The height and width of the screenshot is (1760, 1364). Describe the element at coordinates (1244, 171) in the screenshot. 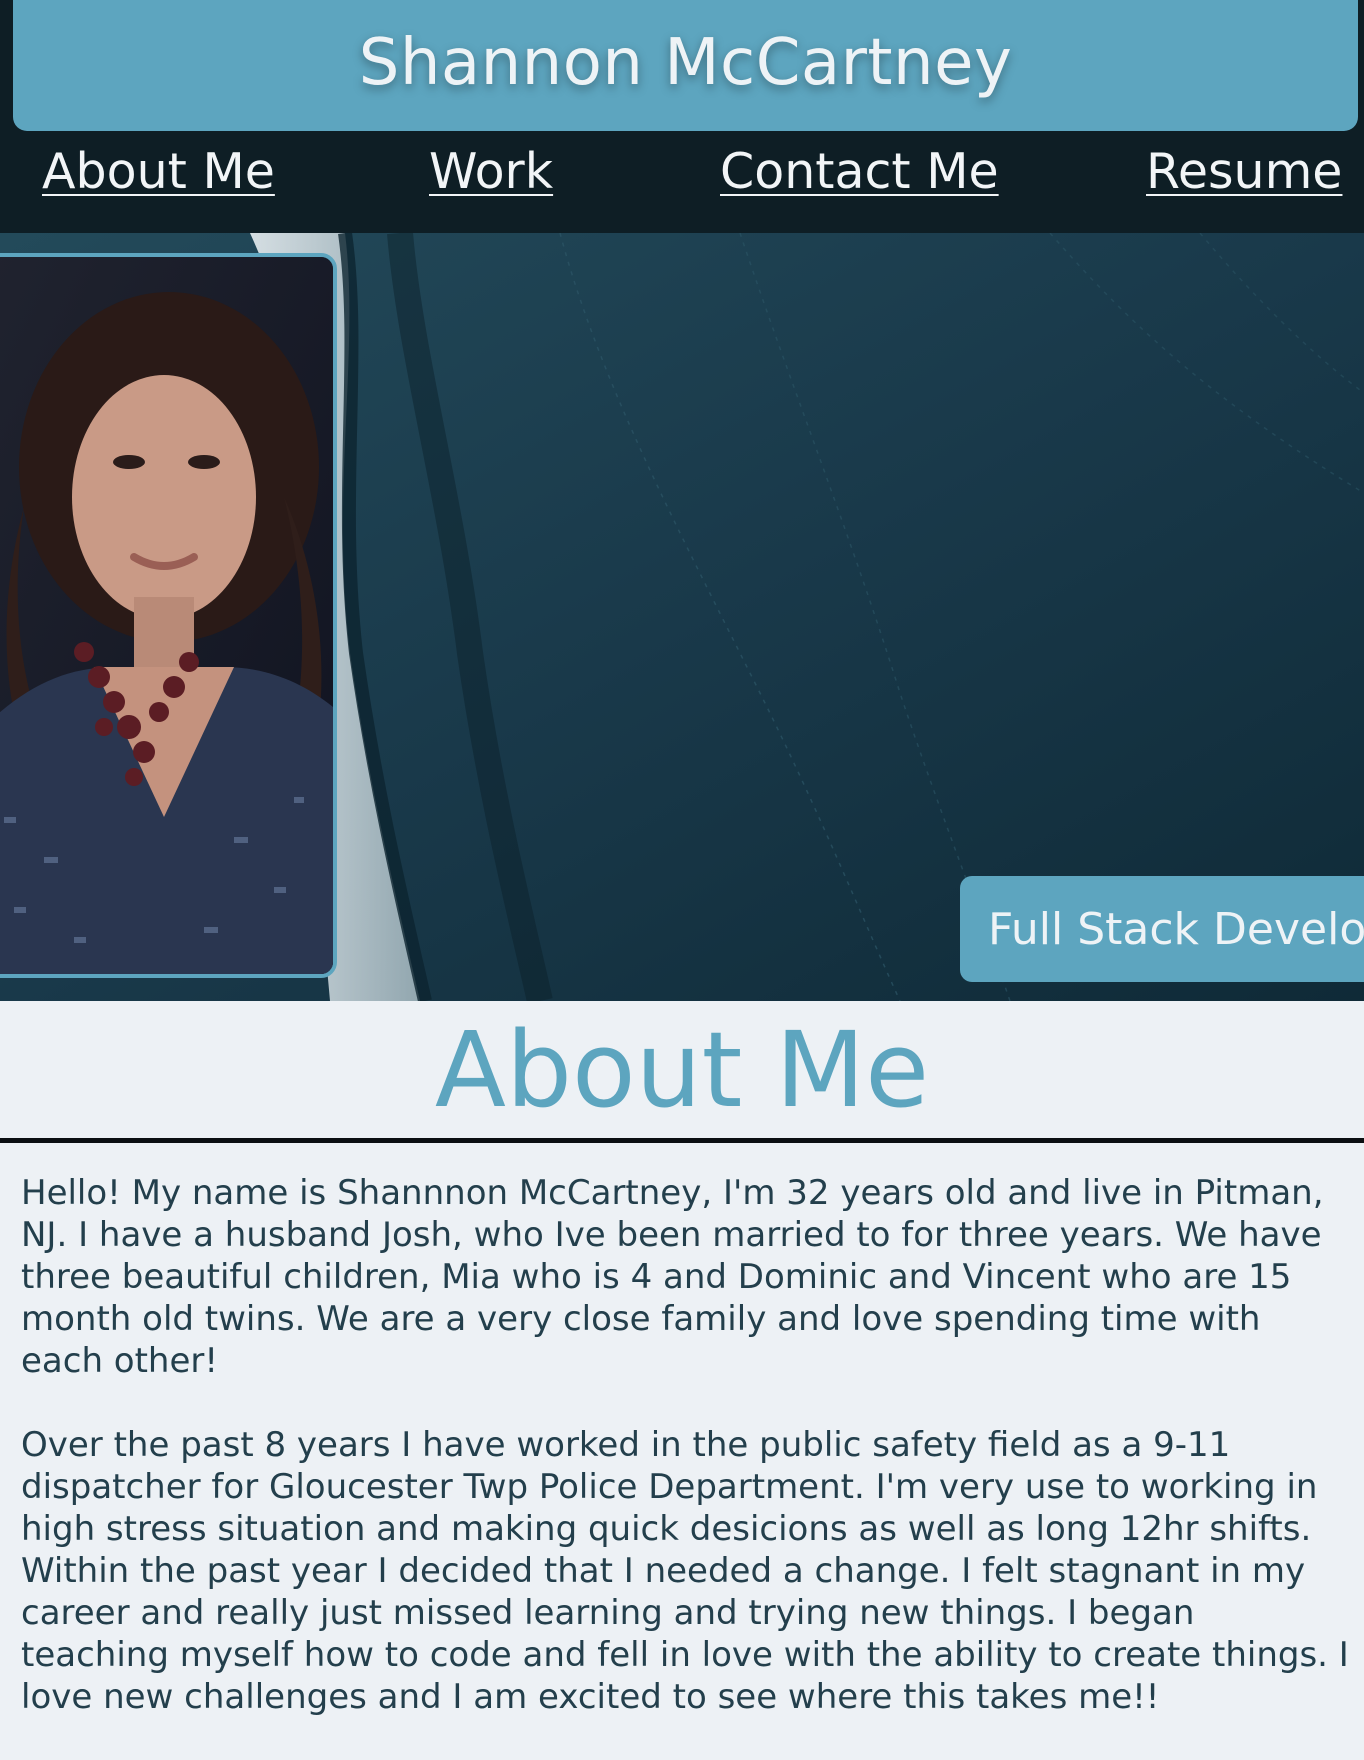

I see `nav-link-resume: Resume` at that location.